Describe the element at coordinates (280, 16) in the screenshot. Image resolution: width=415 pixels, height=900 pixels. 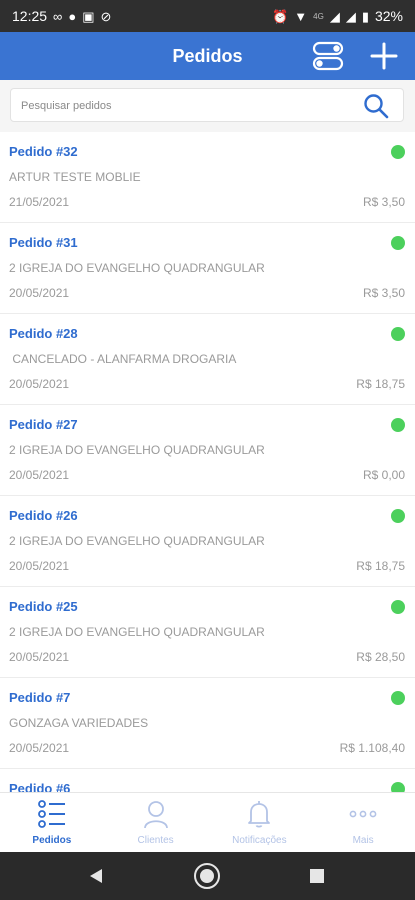
I see `alarm-icon: ⏰` at that location.